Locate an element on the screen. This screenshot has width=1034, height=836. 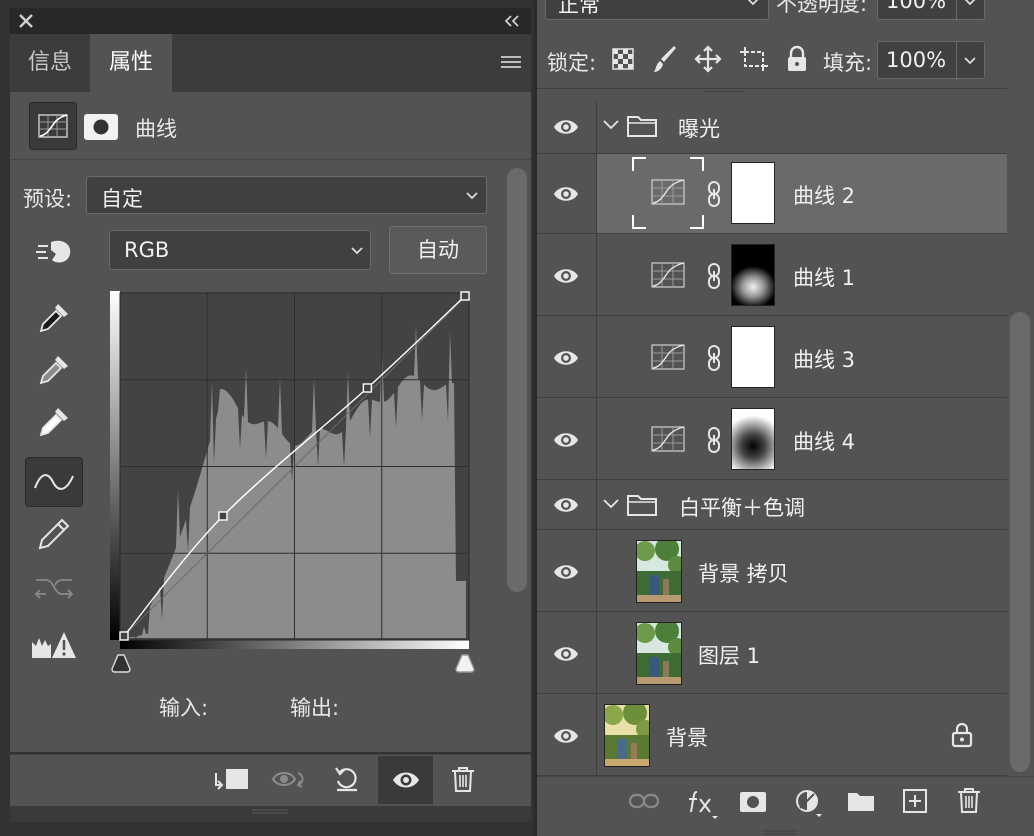
blend-mode-value: 正常 is located at coordinates (579, 8).